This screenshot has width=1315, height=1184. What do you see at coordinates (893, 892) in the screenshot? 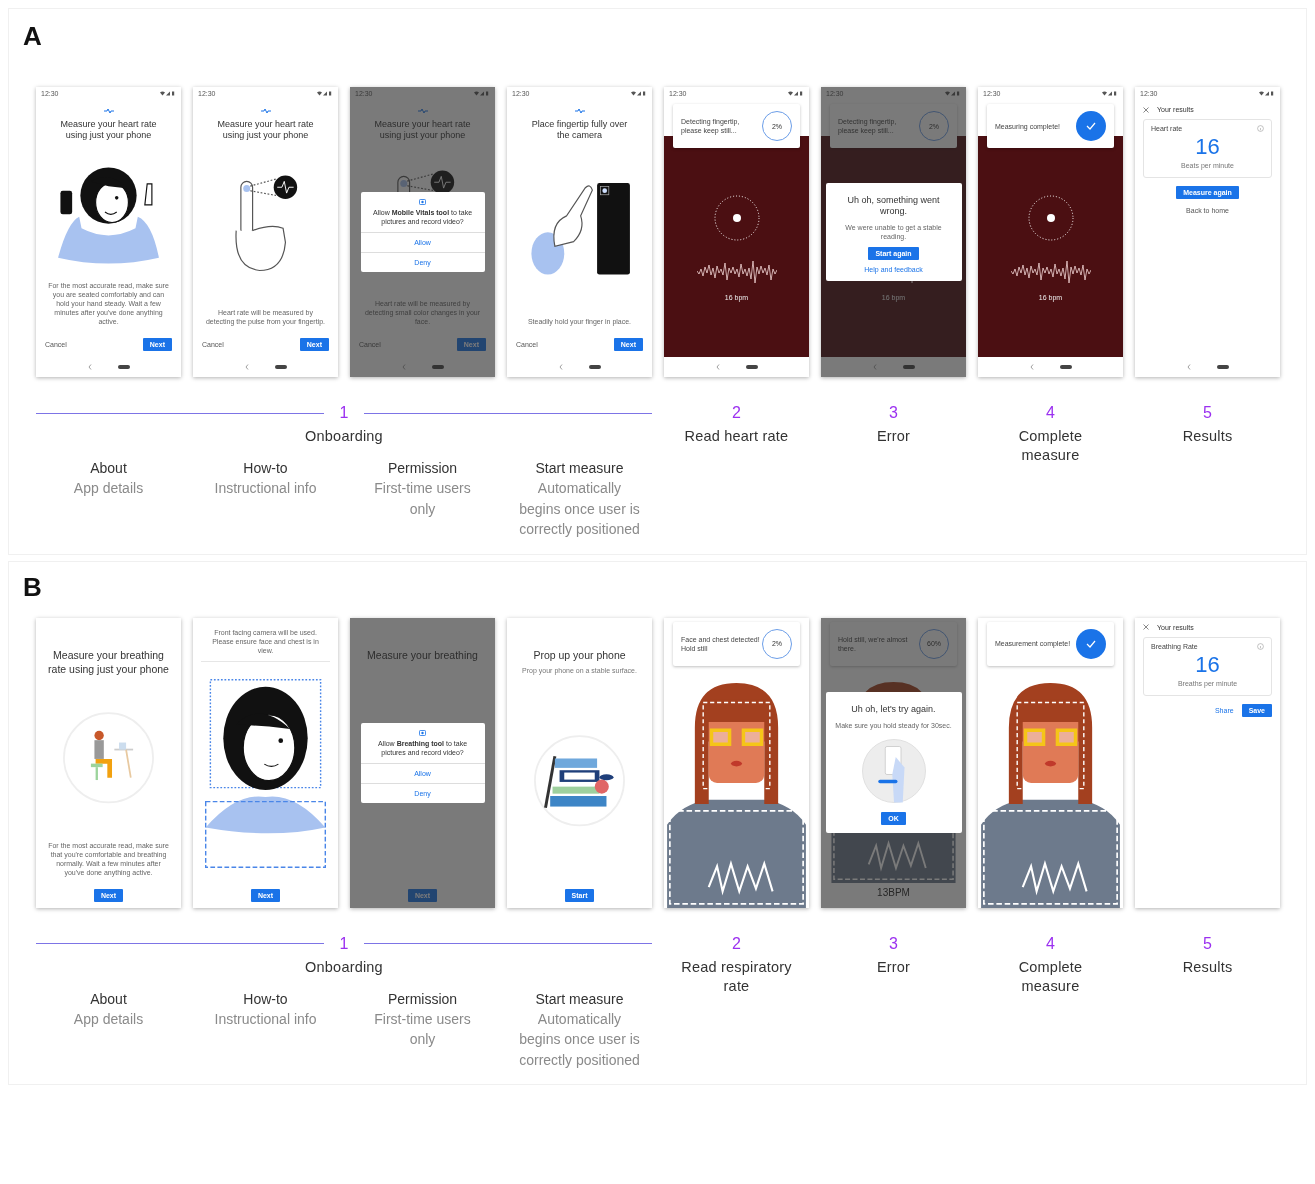
I see `rate-reading: 13BPM` at bounding box center [893, 892].